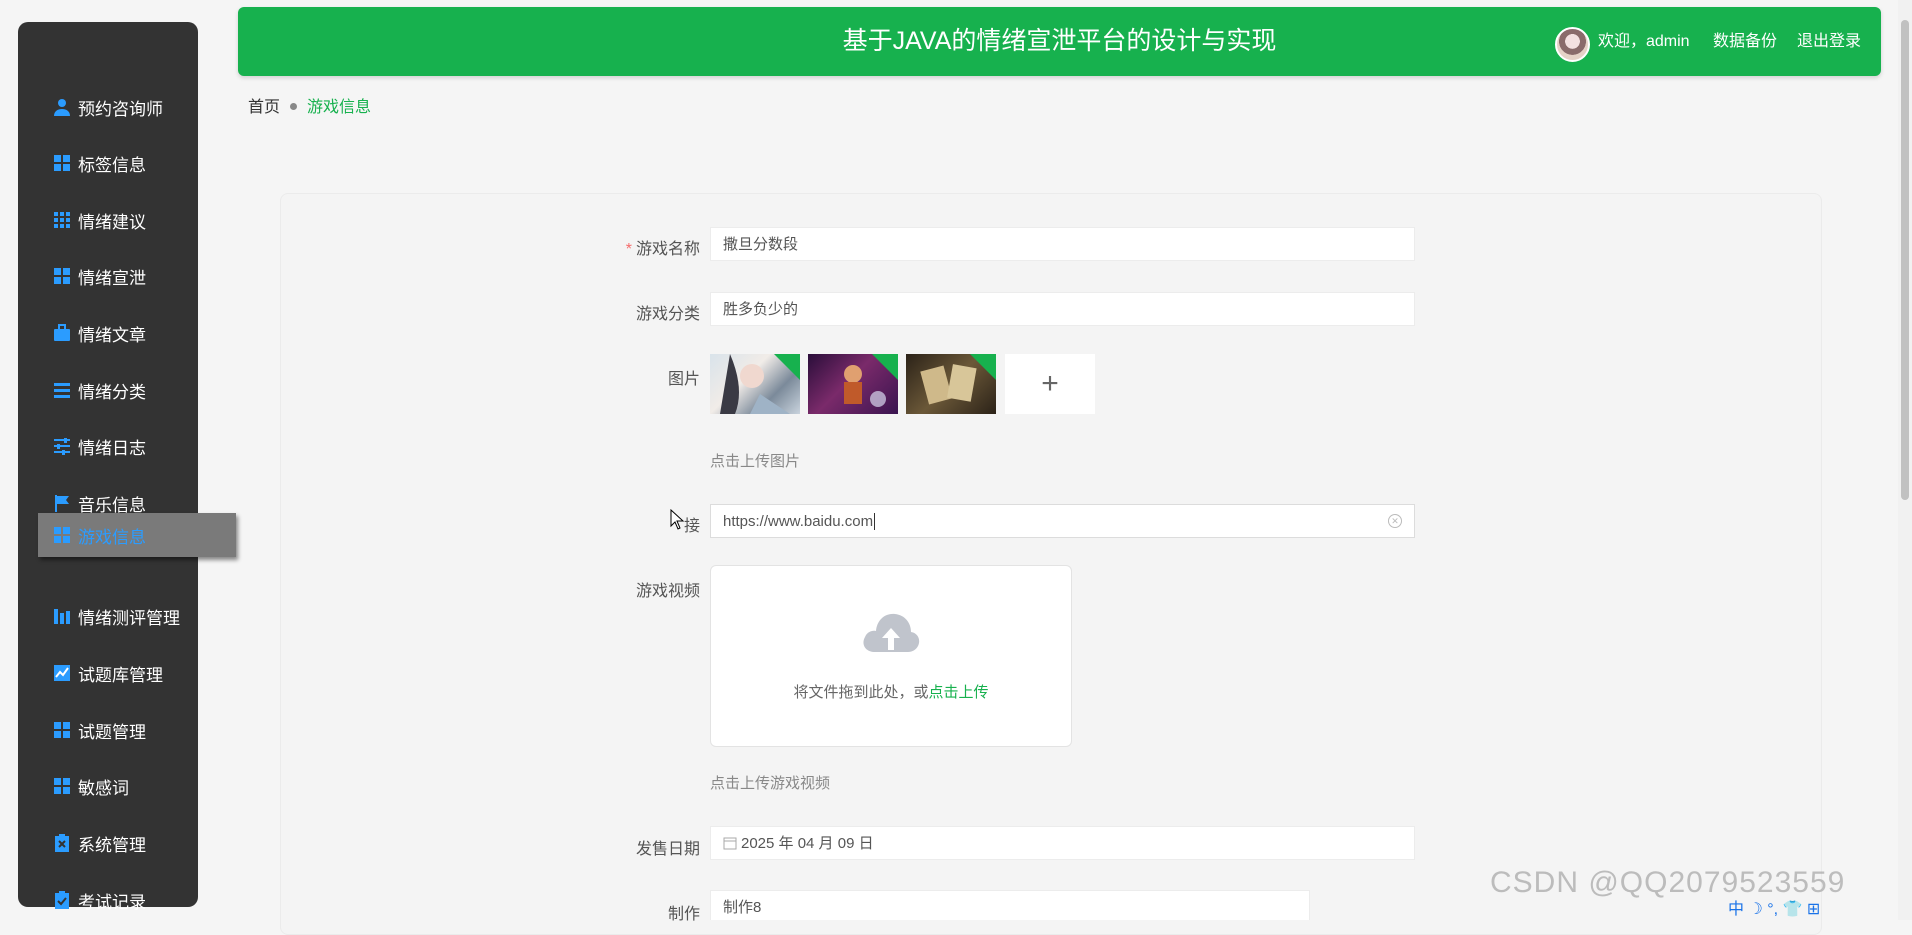 The image size is (1912, 935). Describe the element at coordinates (112, 732) in the screenshot. I see `sidebar-item-label: 试题管理` at that location.